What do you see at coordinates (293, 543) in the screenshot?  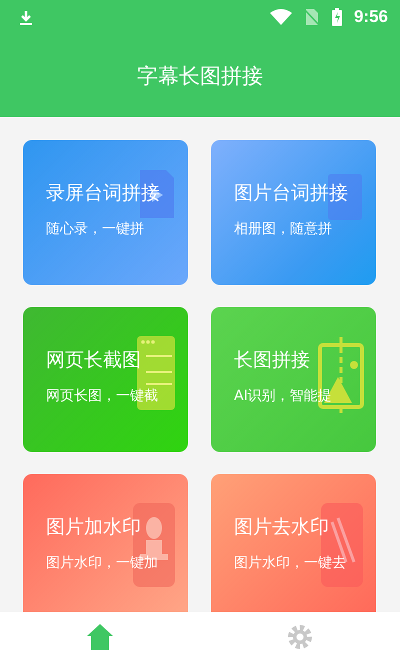 I see `feature-card: 图片去水印 图片水印，一键去` at bounding box center [293, 543].